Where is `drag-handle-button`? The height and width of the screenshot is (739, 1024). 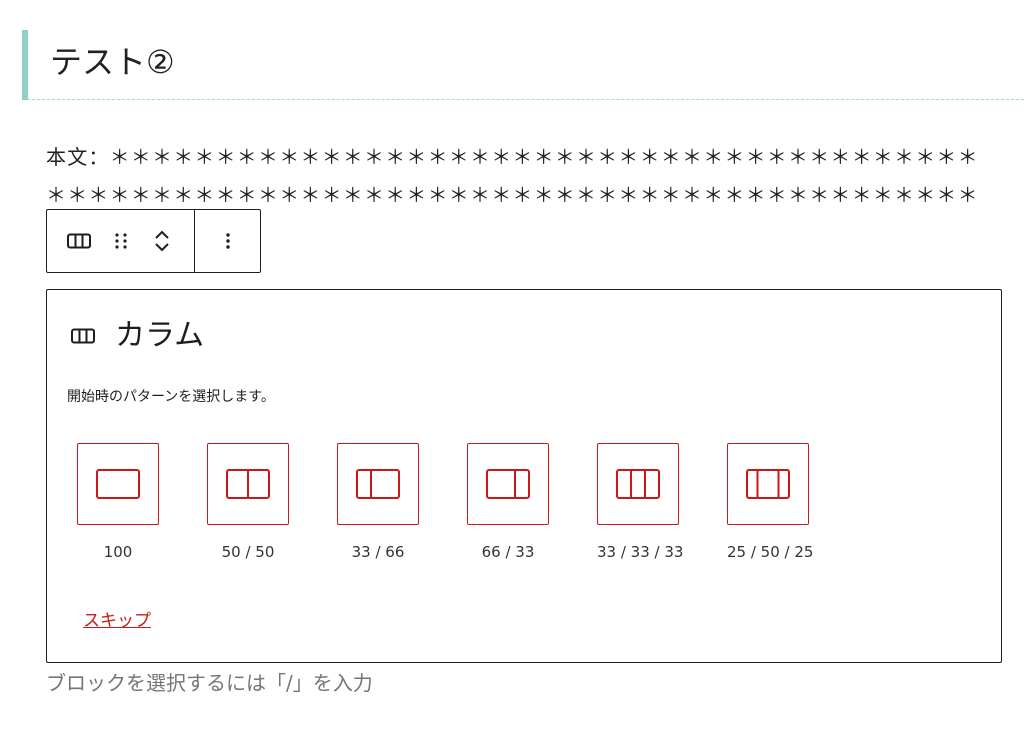
drag-handle-button is located at coordinates (121, 241).